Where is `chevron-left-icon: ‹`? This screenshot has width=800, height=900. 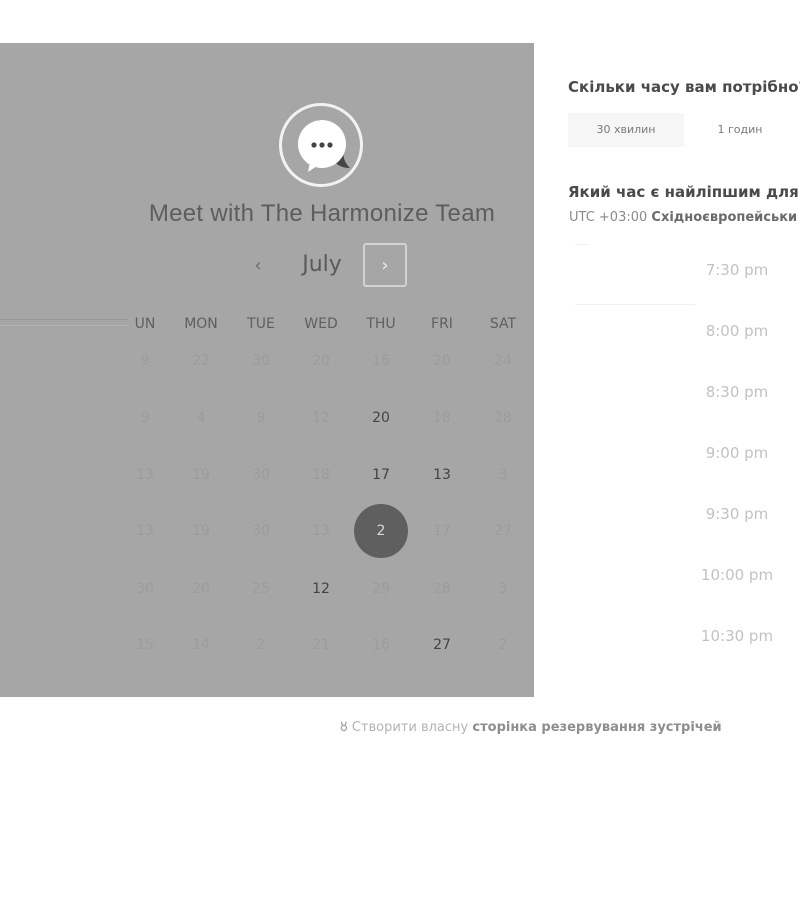 chevron-left-icon: ‹ is located at coordinates (258, 265).